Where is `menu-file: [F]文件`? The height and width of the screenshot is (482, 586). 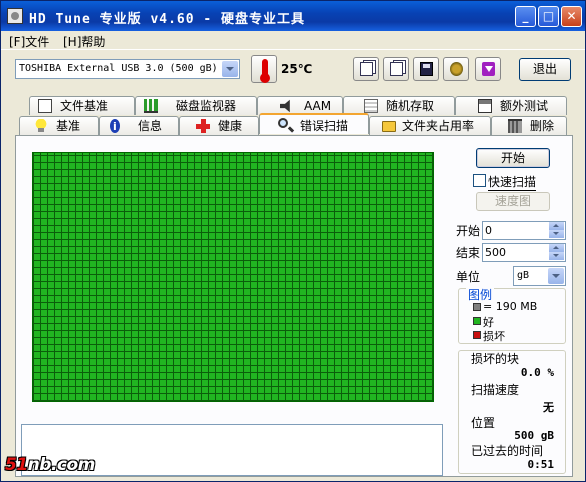 menu-file: [F]文件 is located at coordinates (29, 41).